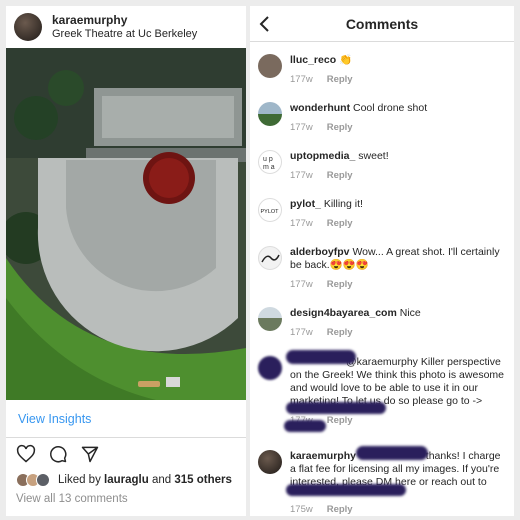 The width and height of the screenshot is (520, 520). Describe the element at coordinates (305, 204) in the screenshot. I see `comment-username: pylot_` at that location.